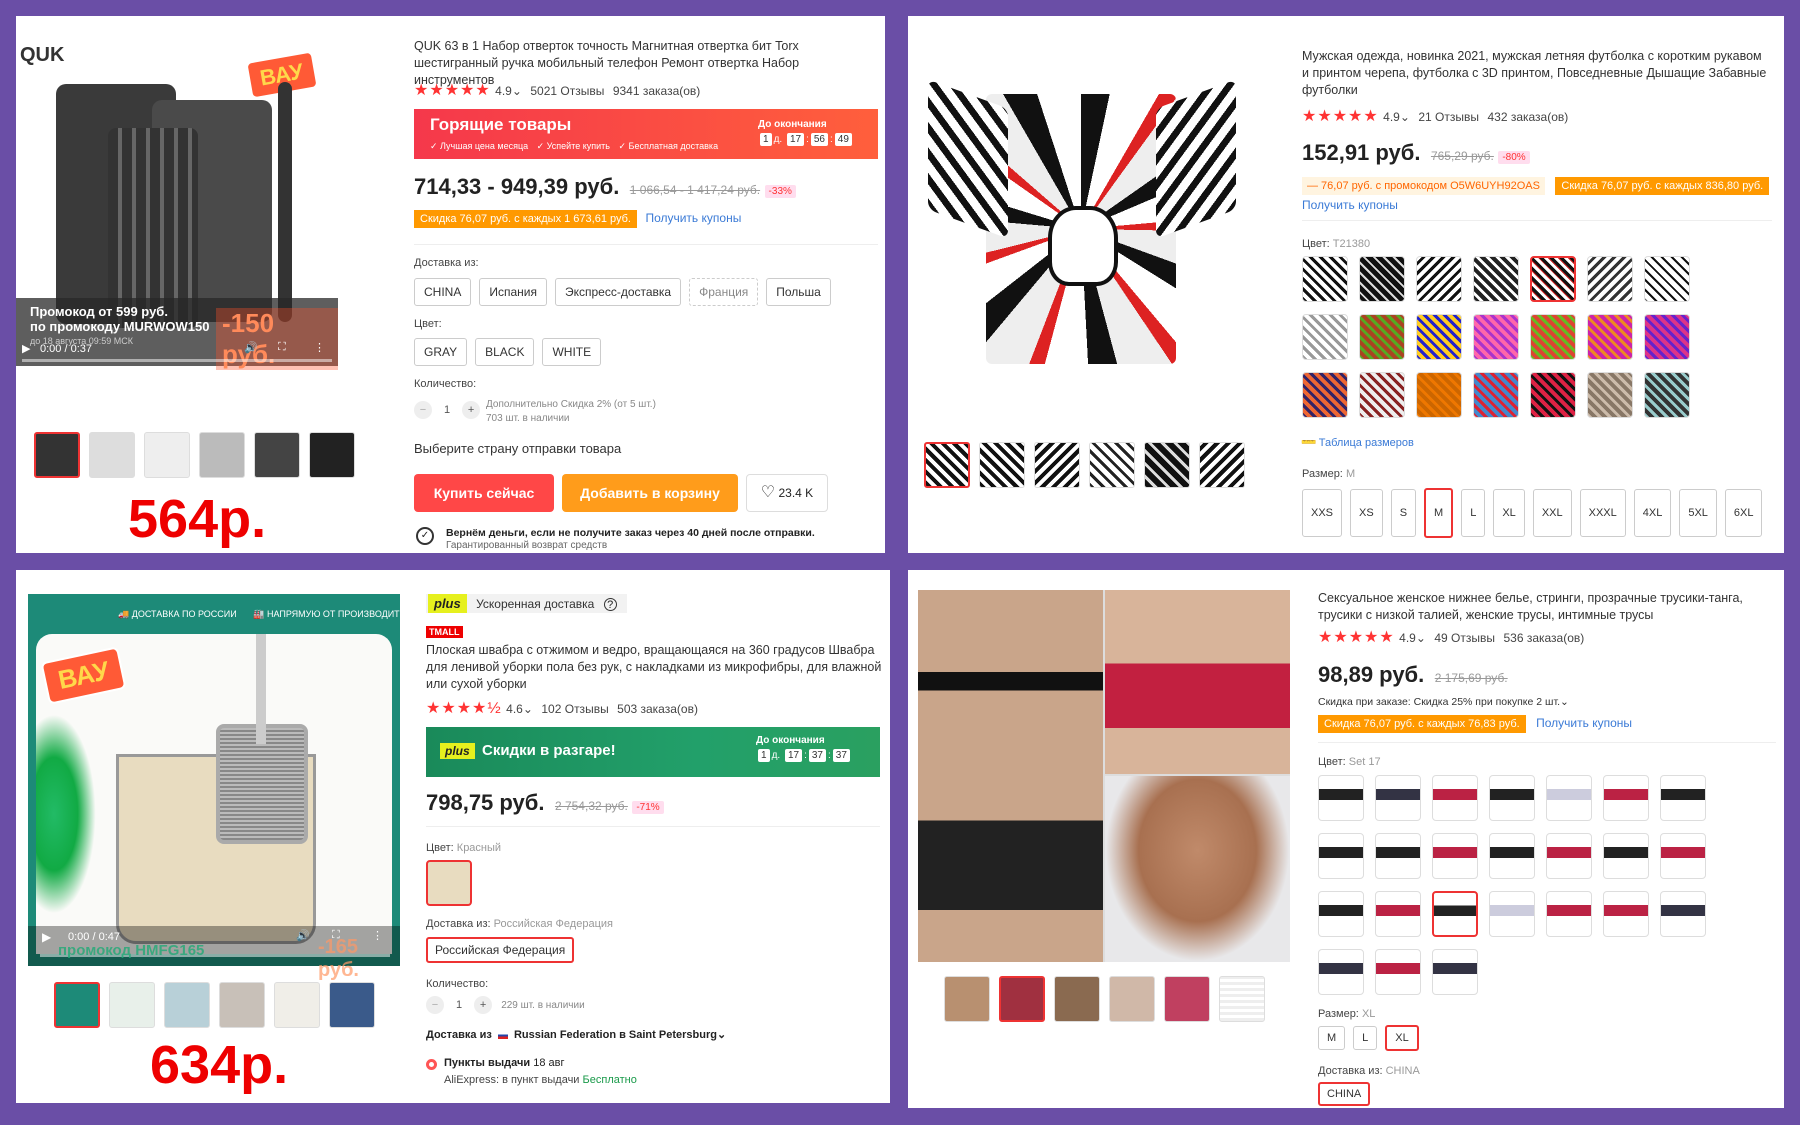  Describe the element at coordinates (574, 709) in the screenshot. I see `reviews-count: 102 Отзывы` at that location.